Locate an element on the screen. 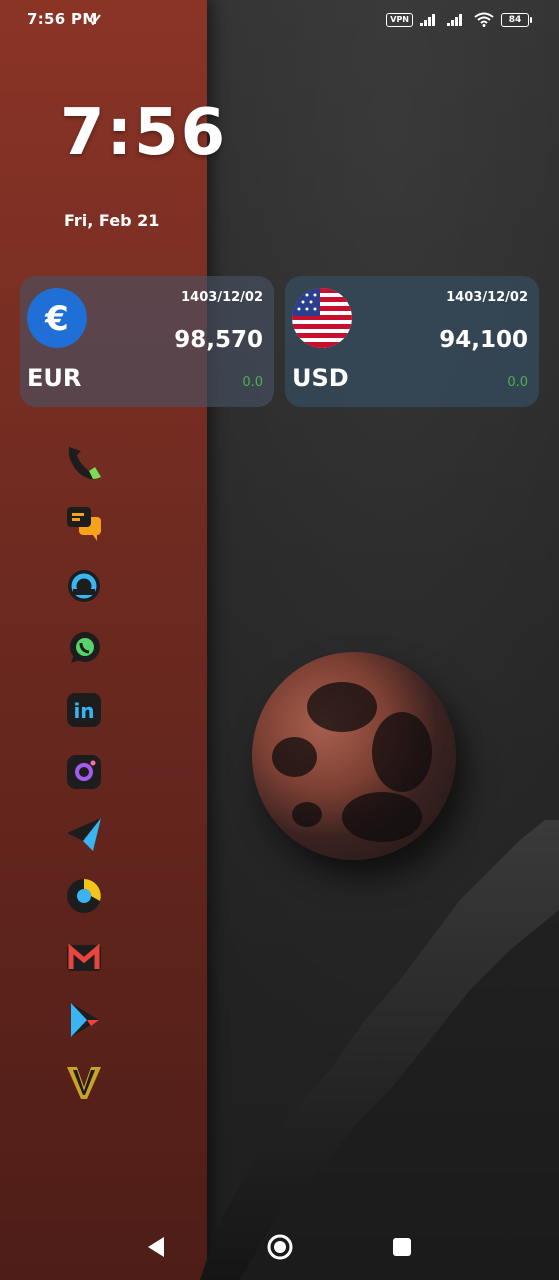 The width and height of the screenshot is (559, 1280). app-ring is located at coordinates (84, 586).